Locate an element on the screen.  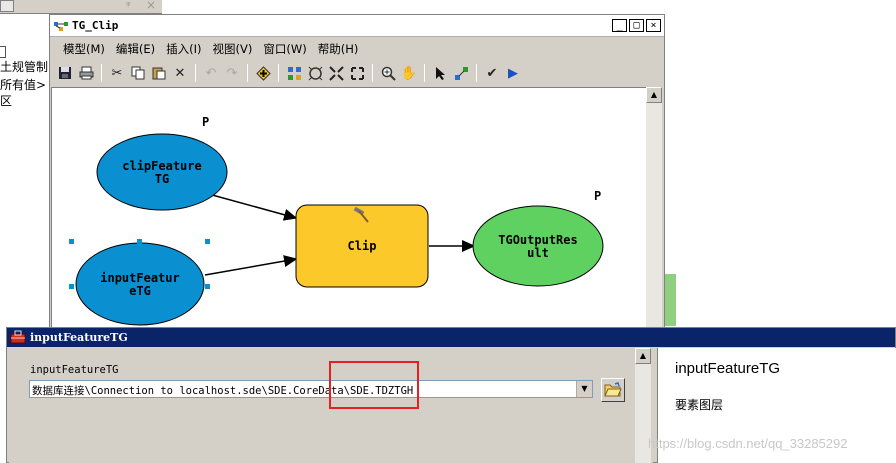
menu-model: 模型(M) is located at coordinates (86, 48).